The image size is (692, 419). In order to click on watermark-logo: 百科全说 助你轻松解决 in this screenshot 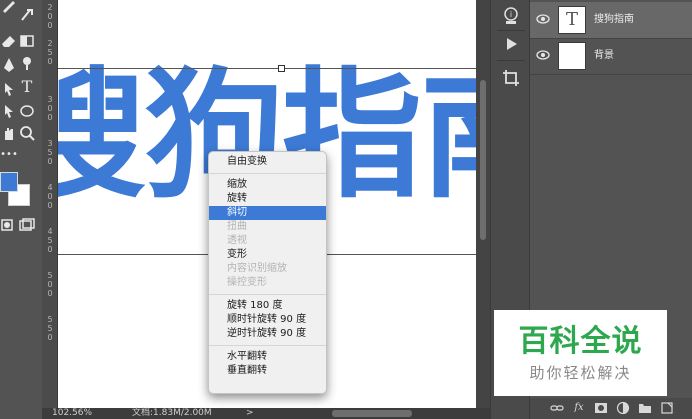, I will do `click(580, 353)`.